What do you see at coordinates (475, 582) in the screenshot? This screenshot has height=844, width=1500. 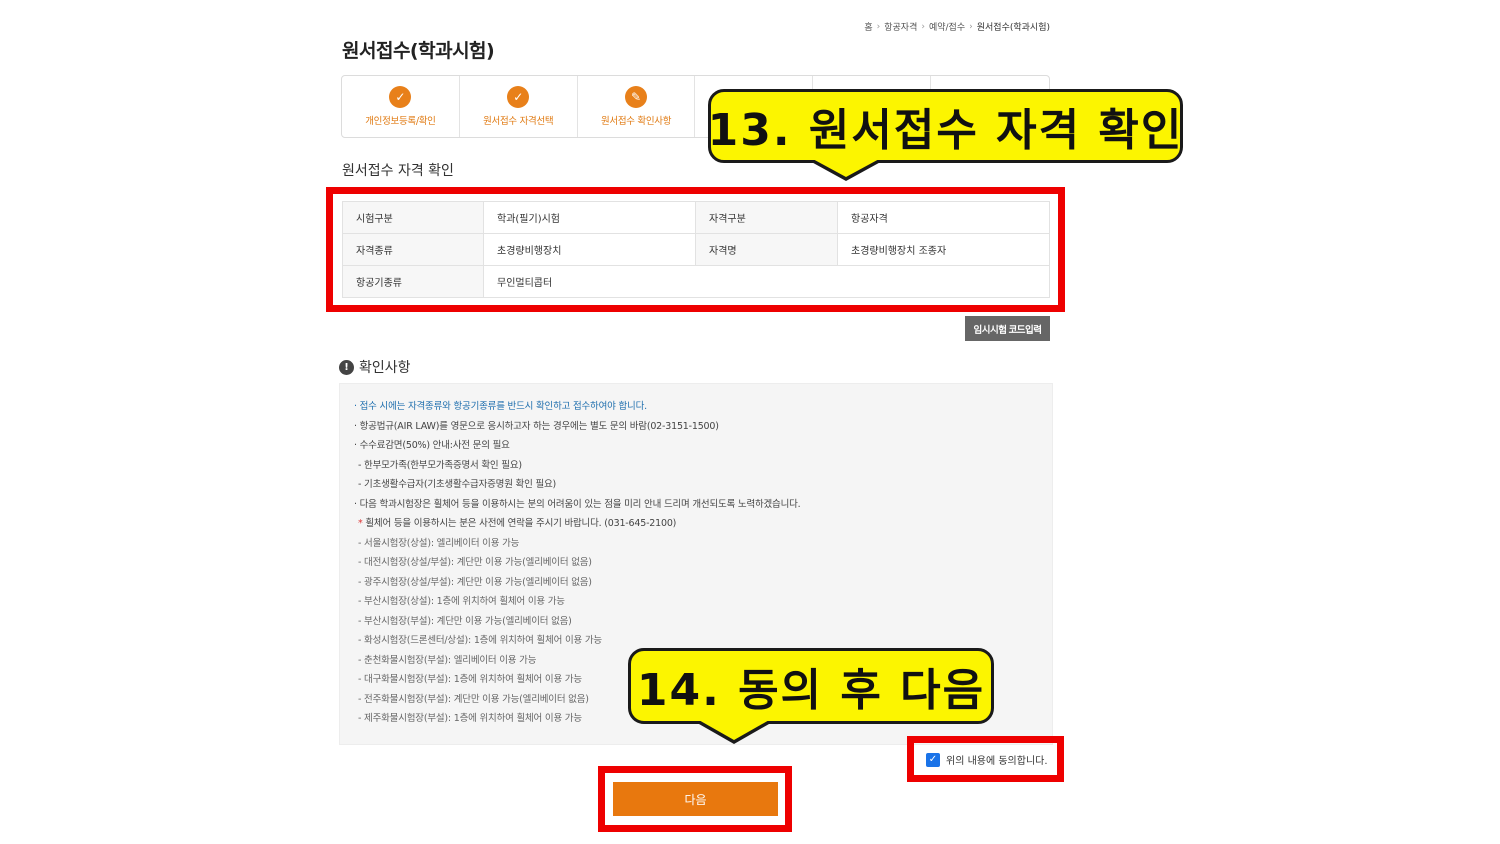 I see `notice-line: - 광주시험장(상설/부설): 계단만 이용 가능(엘리베이터 없음)` at bounding box center [475, 582].